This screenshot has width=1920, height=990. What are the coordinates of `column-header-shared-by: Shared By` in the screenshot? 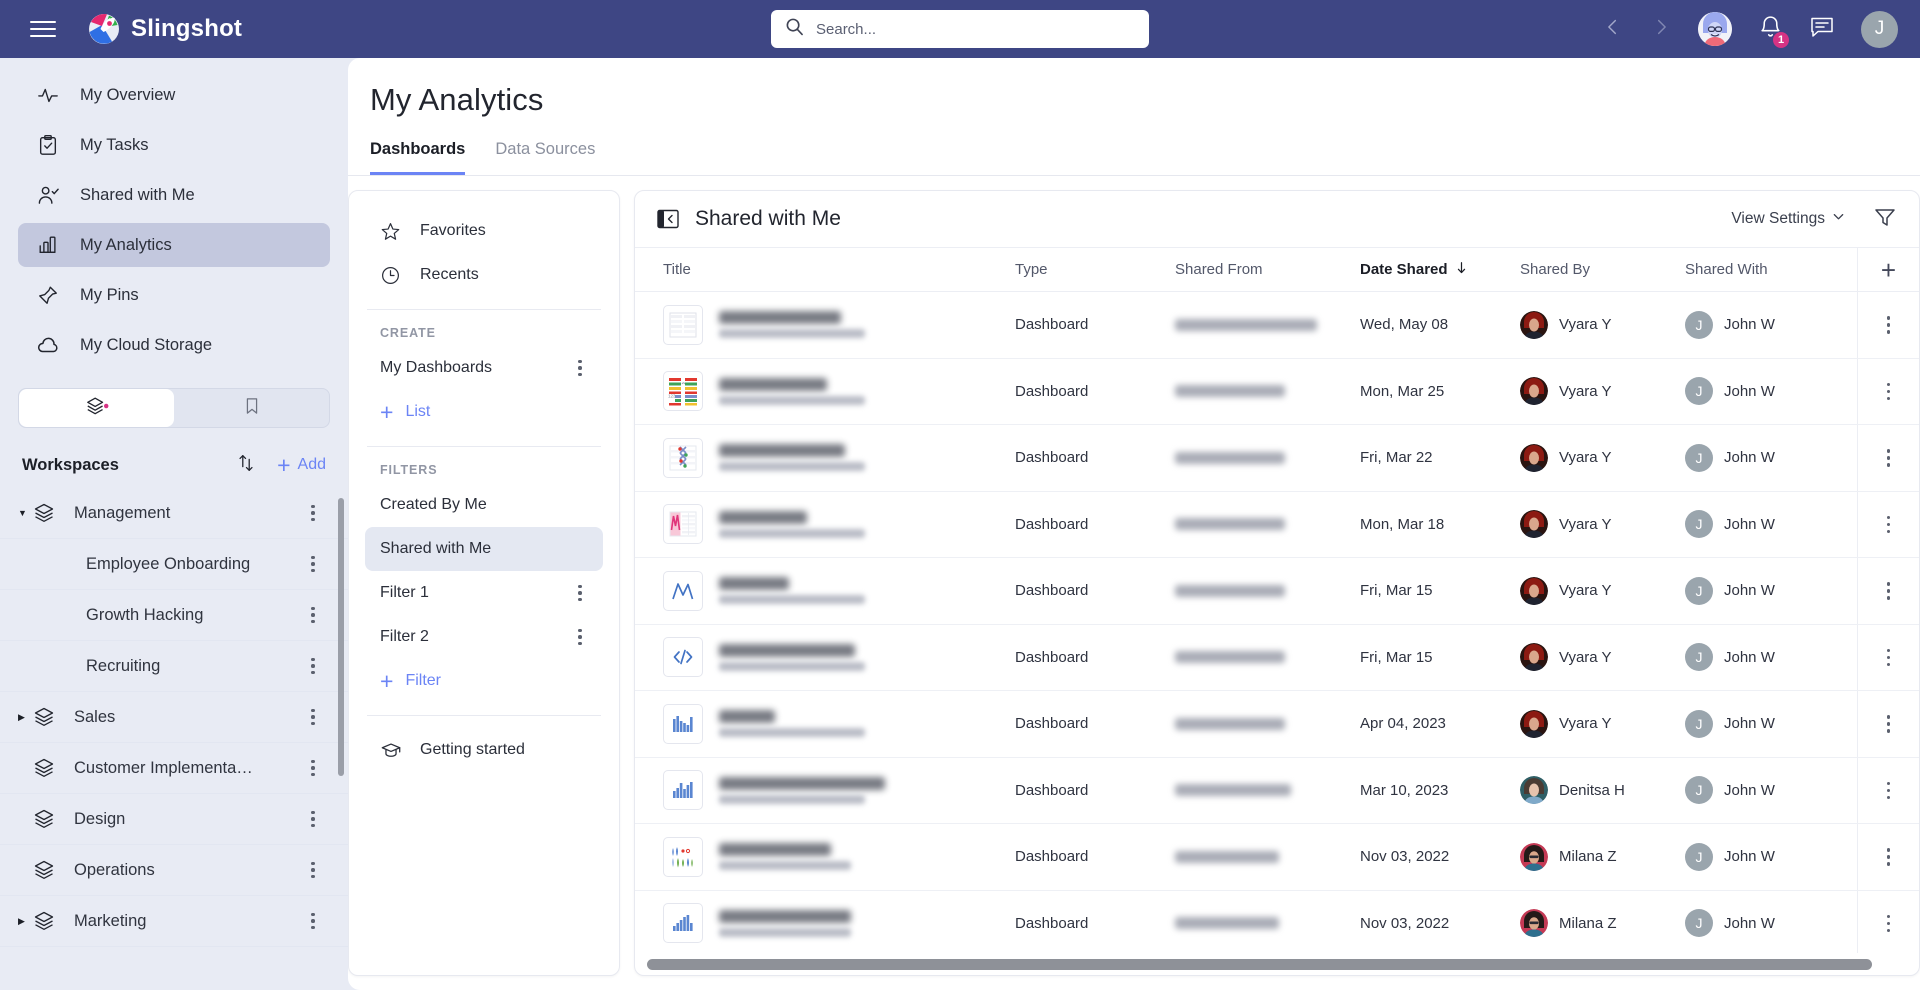 It's located at (1602, 269).